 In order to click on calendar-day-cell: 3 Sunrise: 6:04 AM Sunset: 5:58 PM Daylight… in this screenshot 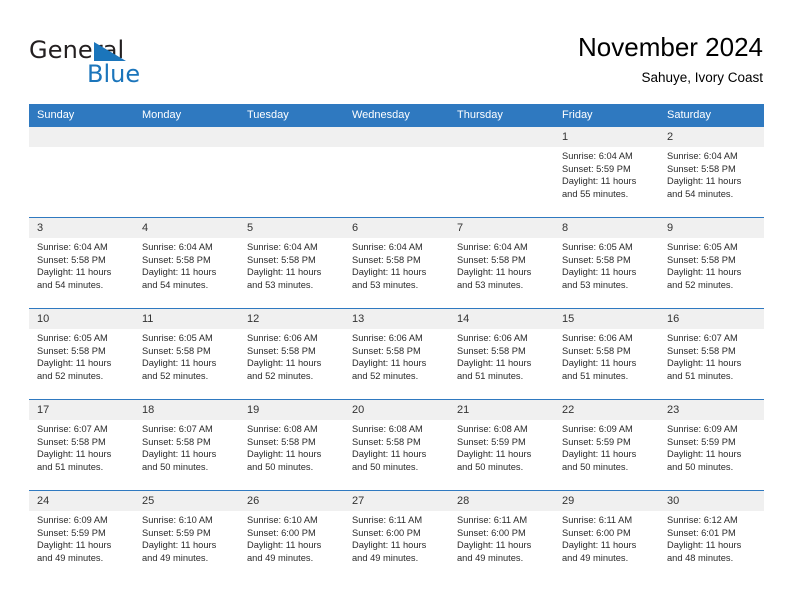, I will do `click(81, 263)`.